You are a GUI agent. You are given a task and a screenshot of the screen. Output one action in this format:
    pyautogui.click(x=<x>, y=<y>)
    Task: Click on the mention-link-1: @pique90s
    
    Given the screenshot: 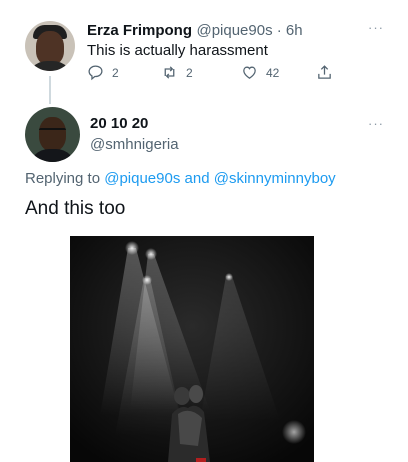 What is the action you would take?
    pyautogui.click(x=142, y=178)
    